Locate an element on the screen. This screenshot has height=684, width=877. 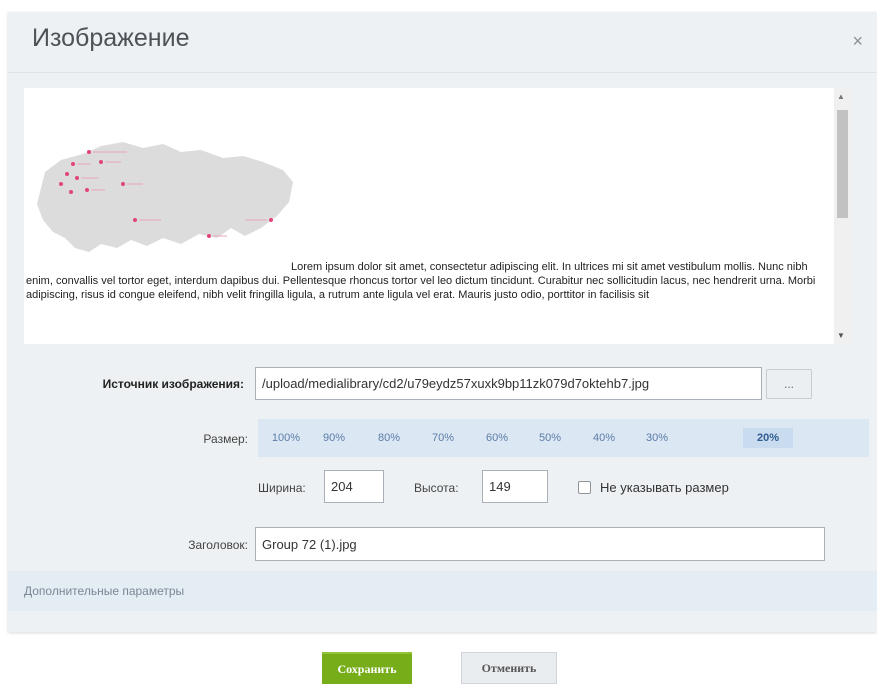
size-label: Размер: is located at coordinates (225, 439).